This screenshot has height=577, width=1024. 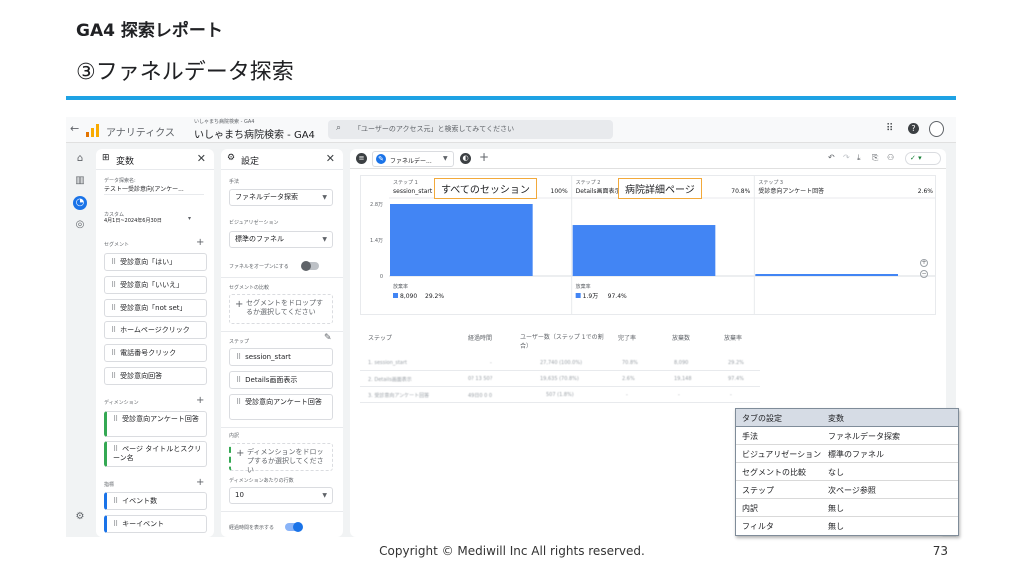 What do you see at coordinates (266, 197) in the screenshot?
I see `technique-value: ファネルデータ探索` at bounding box center [266, 197].